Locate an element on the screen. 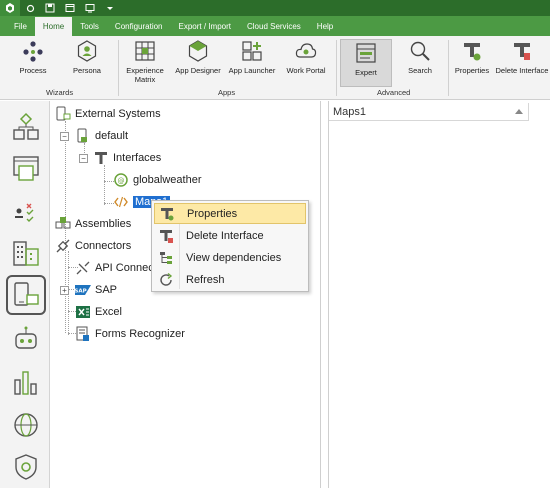  context-menu-label: View dependencies is located at coordinates (234, 257).